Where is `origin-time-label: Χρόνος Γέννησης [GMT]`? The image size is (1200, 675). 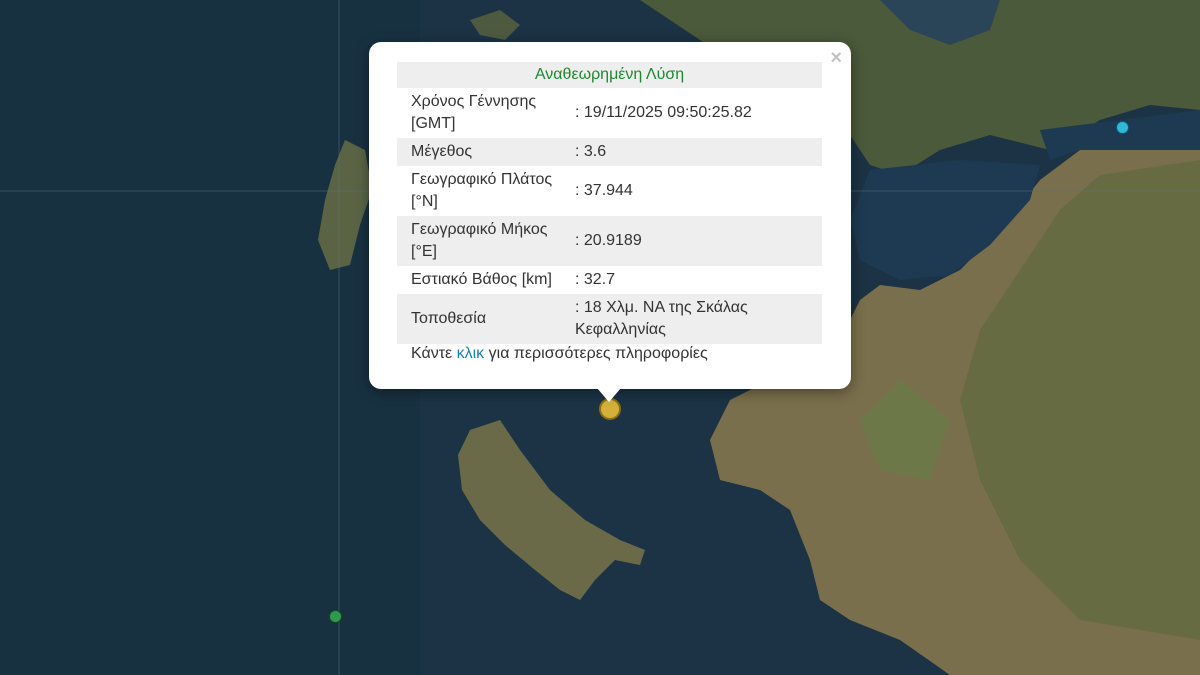
origin-time-label: Χρόνος Γέννησης [GMT] is located at coordinates (474, 112).